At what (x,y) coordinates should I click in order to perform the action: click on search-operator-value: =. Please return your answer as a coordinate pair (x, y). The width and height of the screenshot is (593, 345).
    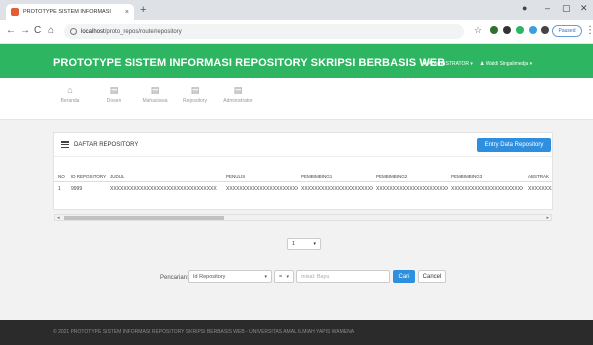
    Looking at the image, I should click on (281, 277).